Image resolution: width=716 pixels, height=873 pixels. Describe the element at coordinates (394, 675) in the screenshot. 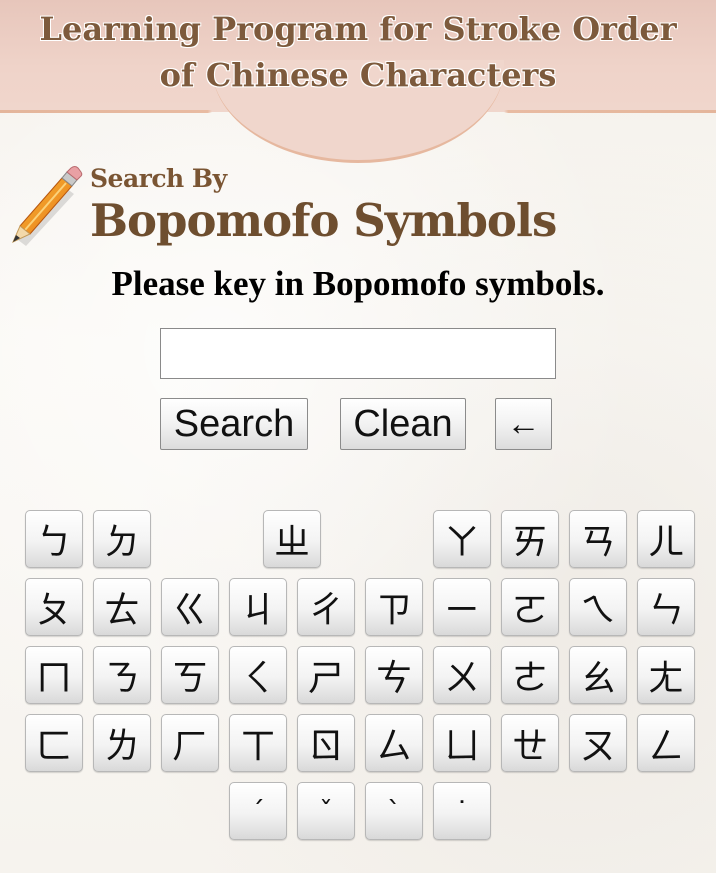

I see `key-c: ㄘ` at that location.